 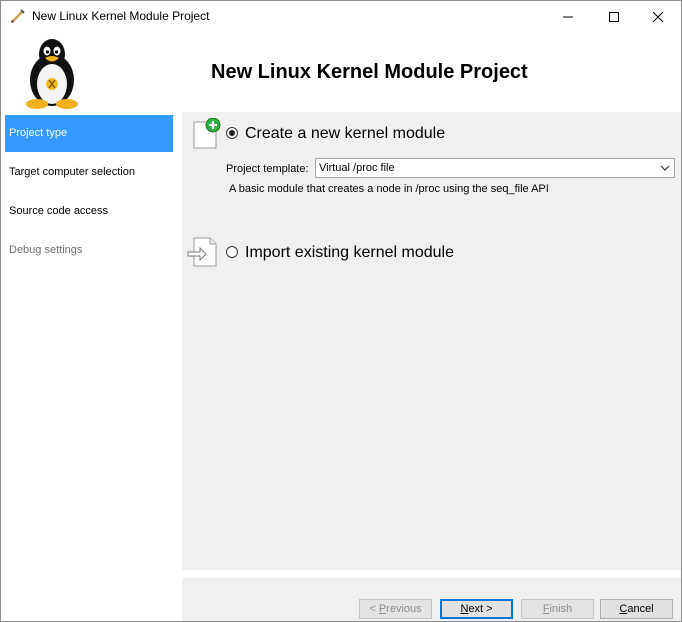 What do you see at coordinates (546, 609) in the screenshot?
I see `finish-accel: F` at bounding box center [546, 609].